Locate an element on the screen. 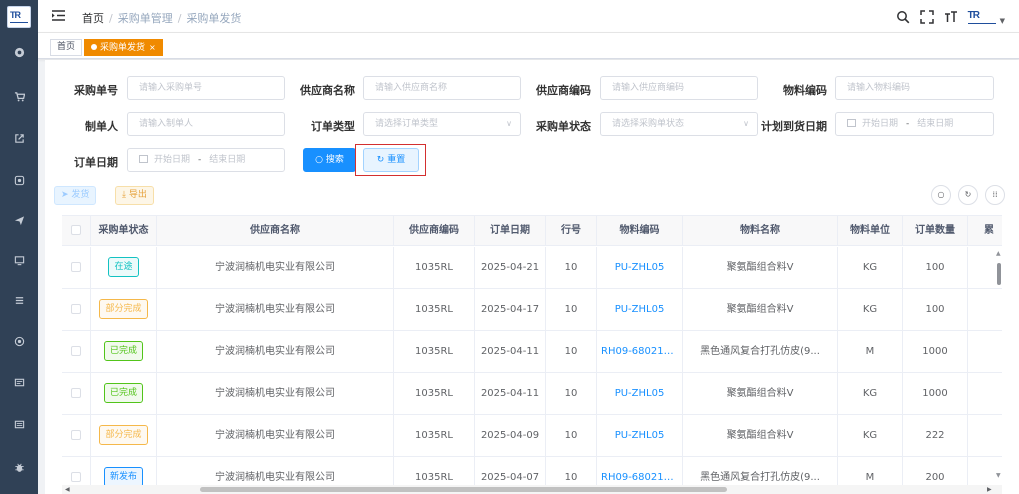  send-button-label: 发货 is located at coordinates (80, 195).